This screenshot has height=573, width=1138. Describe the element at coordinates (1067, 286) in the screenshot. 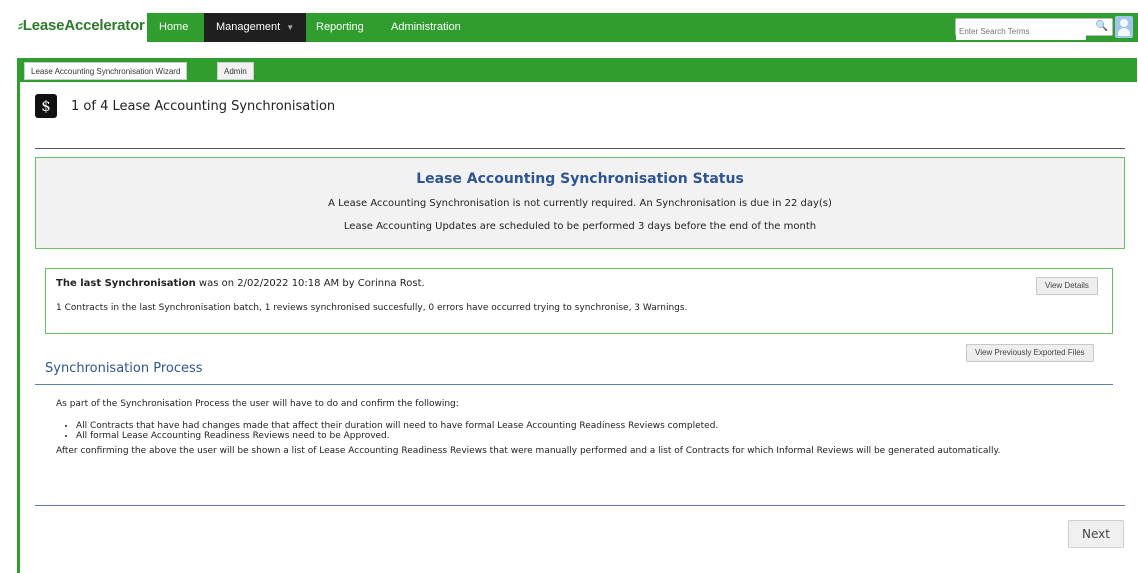

I see `view-details-button: View Details` at that location.